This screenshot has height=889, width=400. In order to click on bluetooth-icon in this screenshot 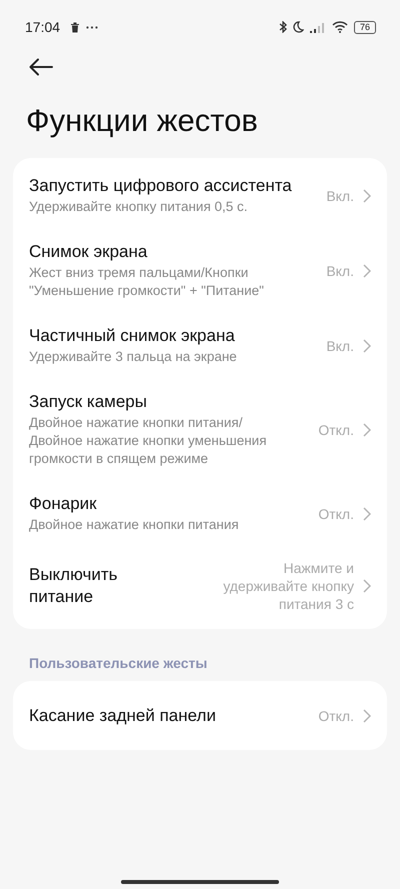, I will do `click(282, 27)`.